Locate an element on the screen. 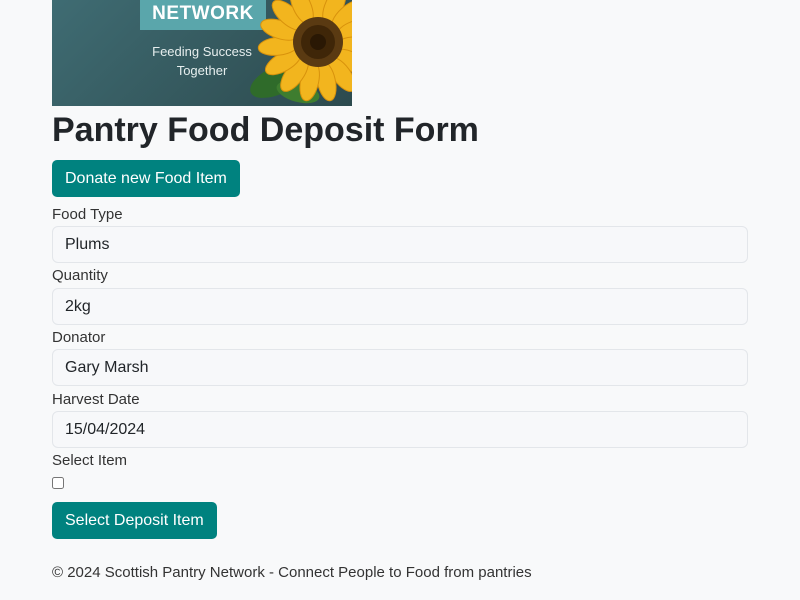 The height and width of the screenshot is (600, 800). donator-label: Donator is located at coordinates (79, 337).